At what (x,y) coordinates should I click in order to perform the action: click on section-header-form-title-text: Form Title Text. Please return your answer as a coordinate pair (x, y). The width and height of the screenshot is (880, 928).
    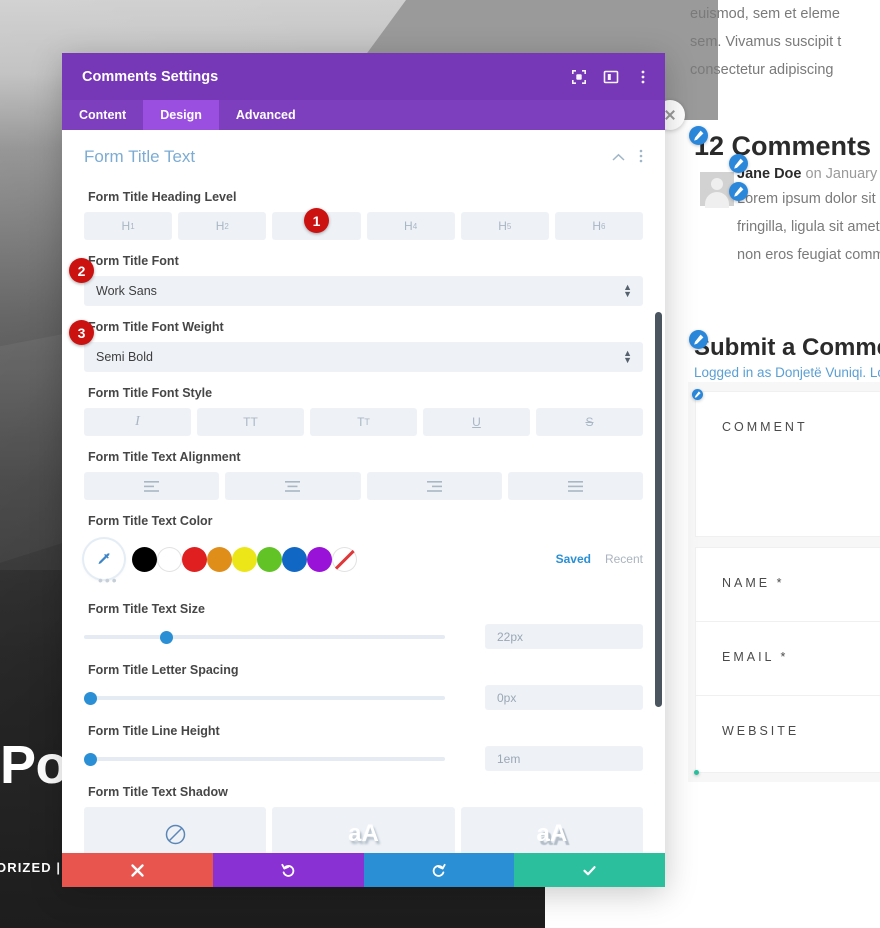
    Looking at the image, I should click on (363, 153).